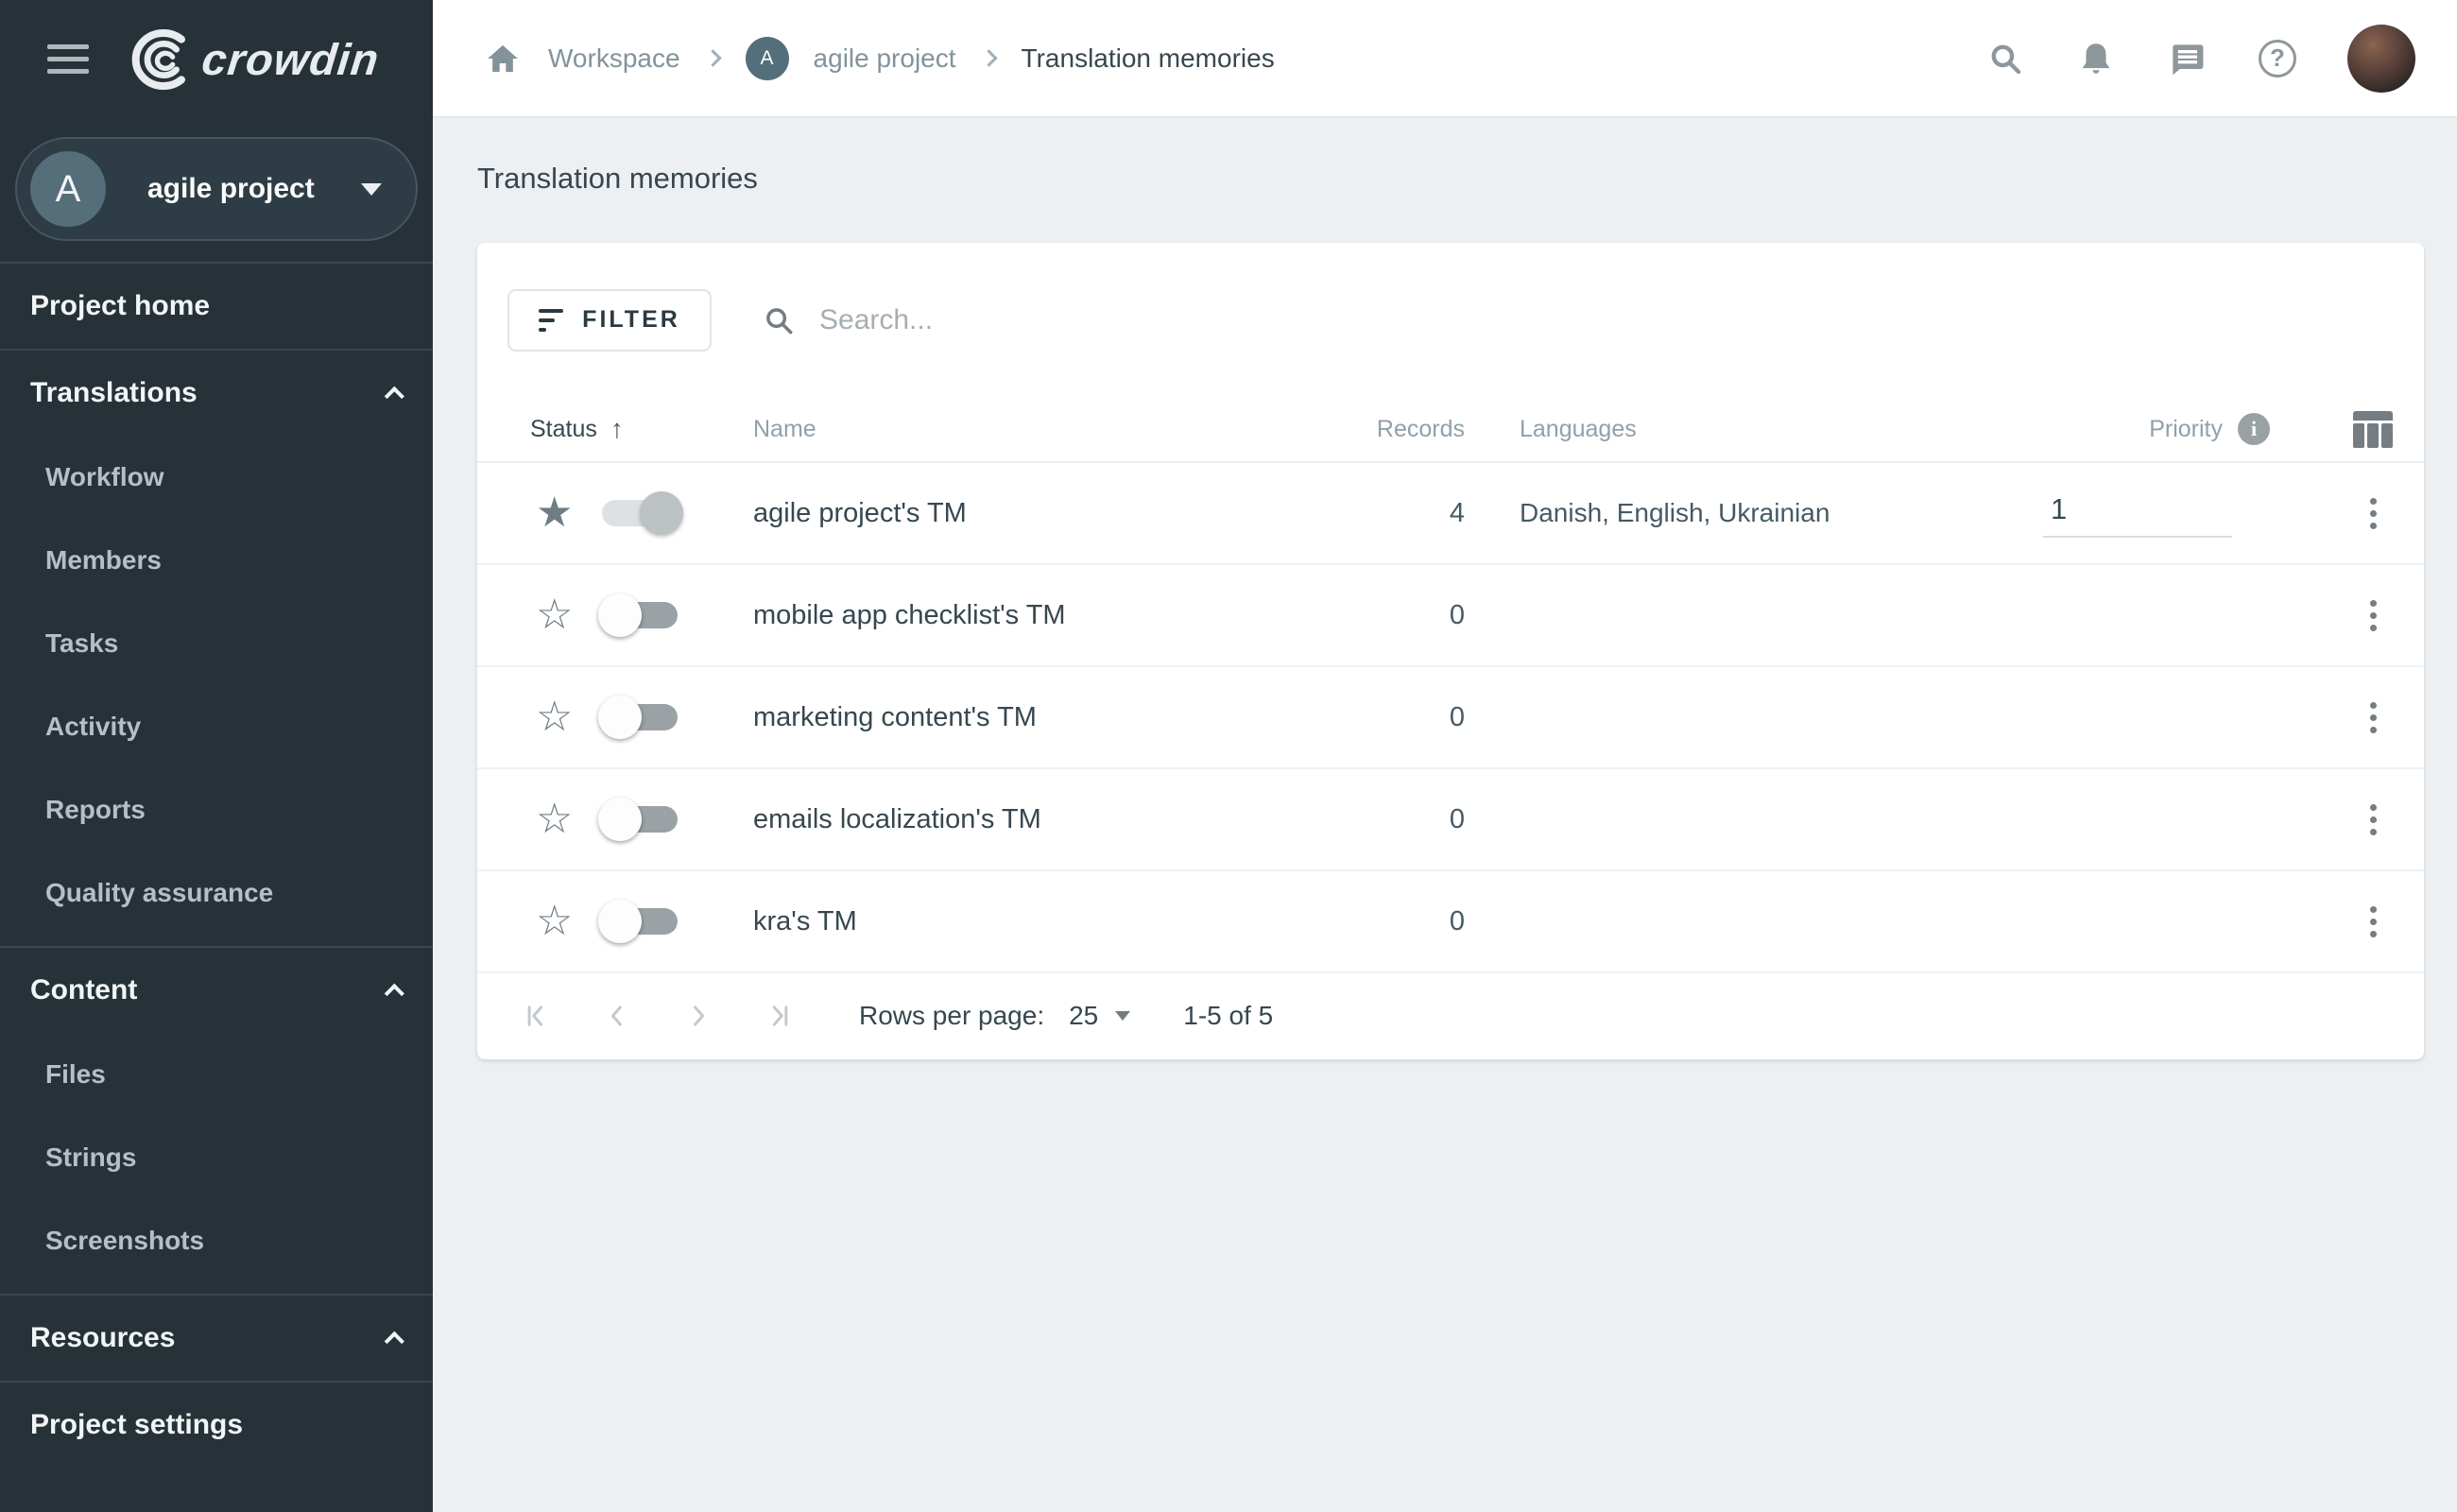 The width and height of the screenshot is (2457, 1512). I want to click on breadcrumb-project: agile project, so click(885, 58).